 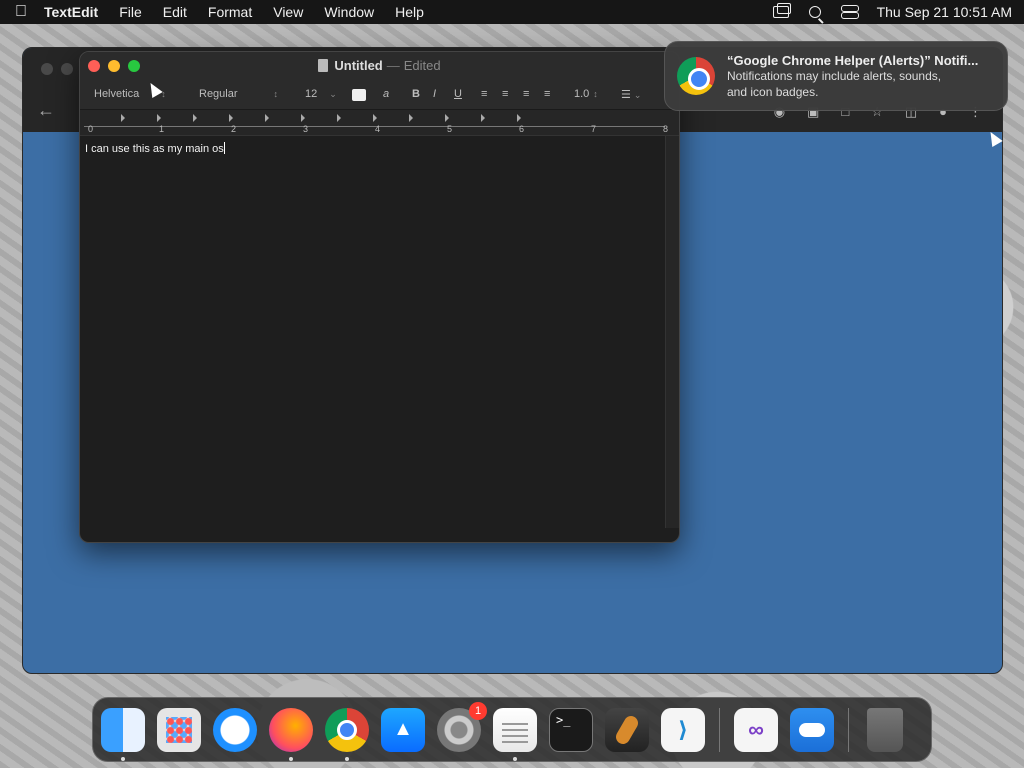 What do you see at coordinates (46, 110) in the screenshot?
I see `back-arrow-icon: ←` at bounding box center [46, 110].